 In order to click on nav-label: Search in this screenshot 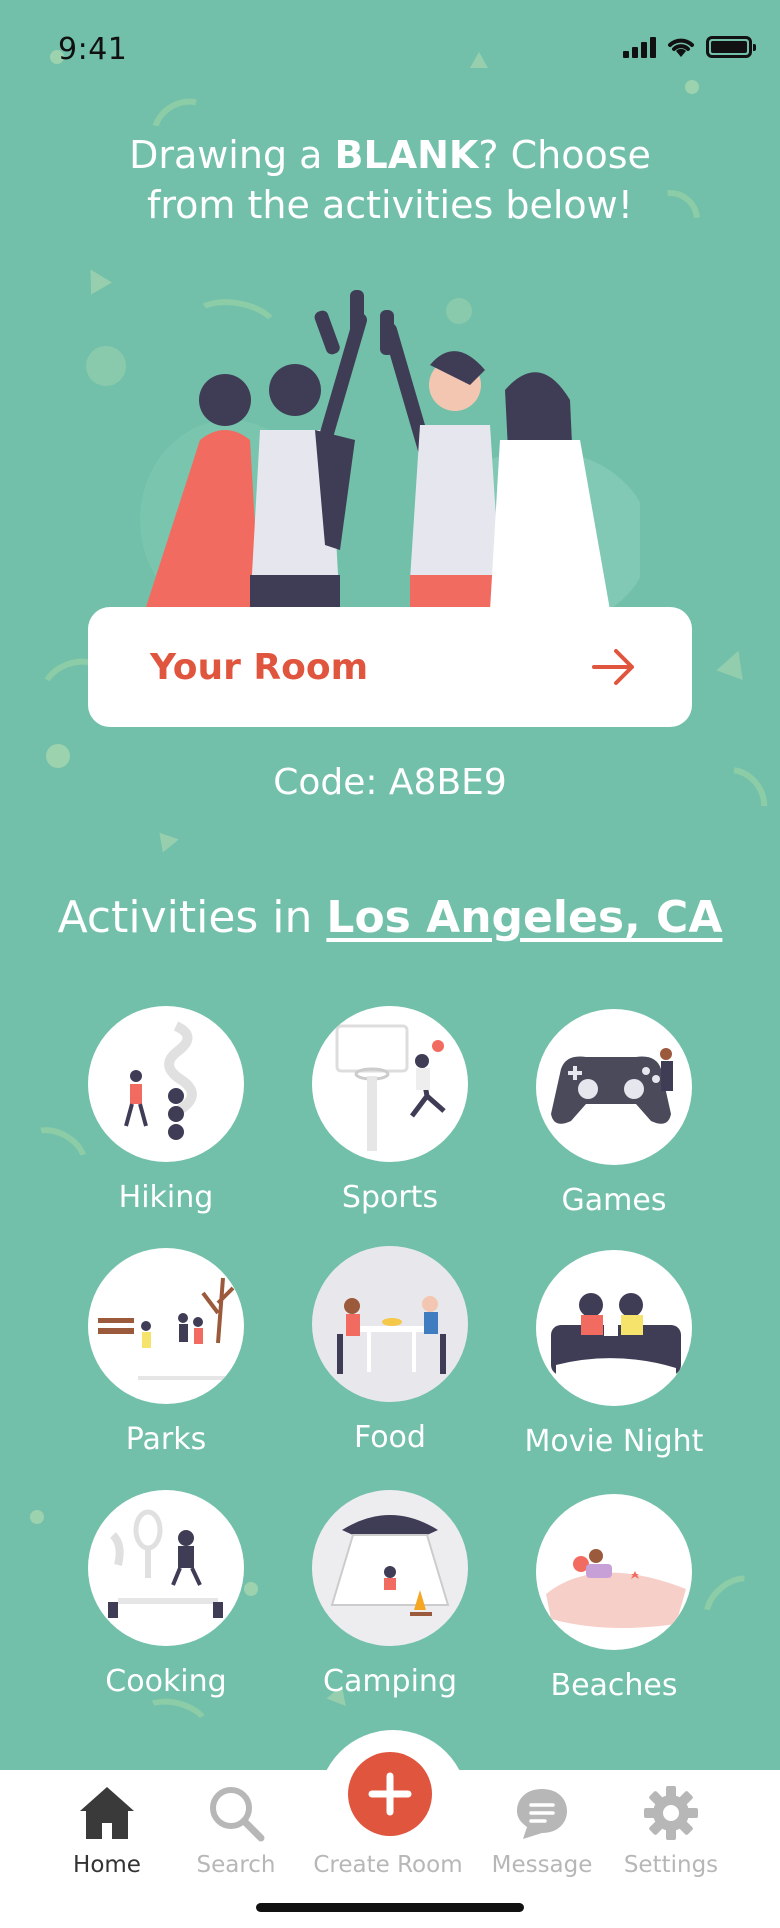, I will do `click(236, 1865)`.